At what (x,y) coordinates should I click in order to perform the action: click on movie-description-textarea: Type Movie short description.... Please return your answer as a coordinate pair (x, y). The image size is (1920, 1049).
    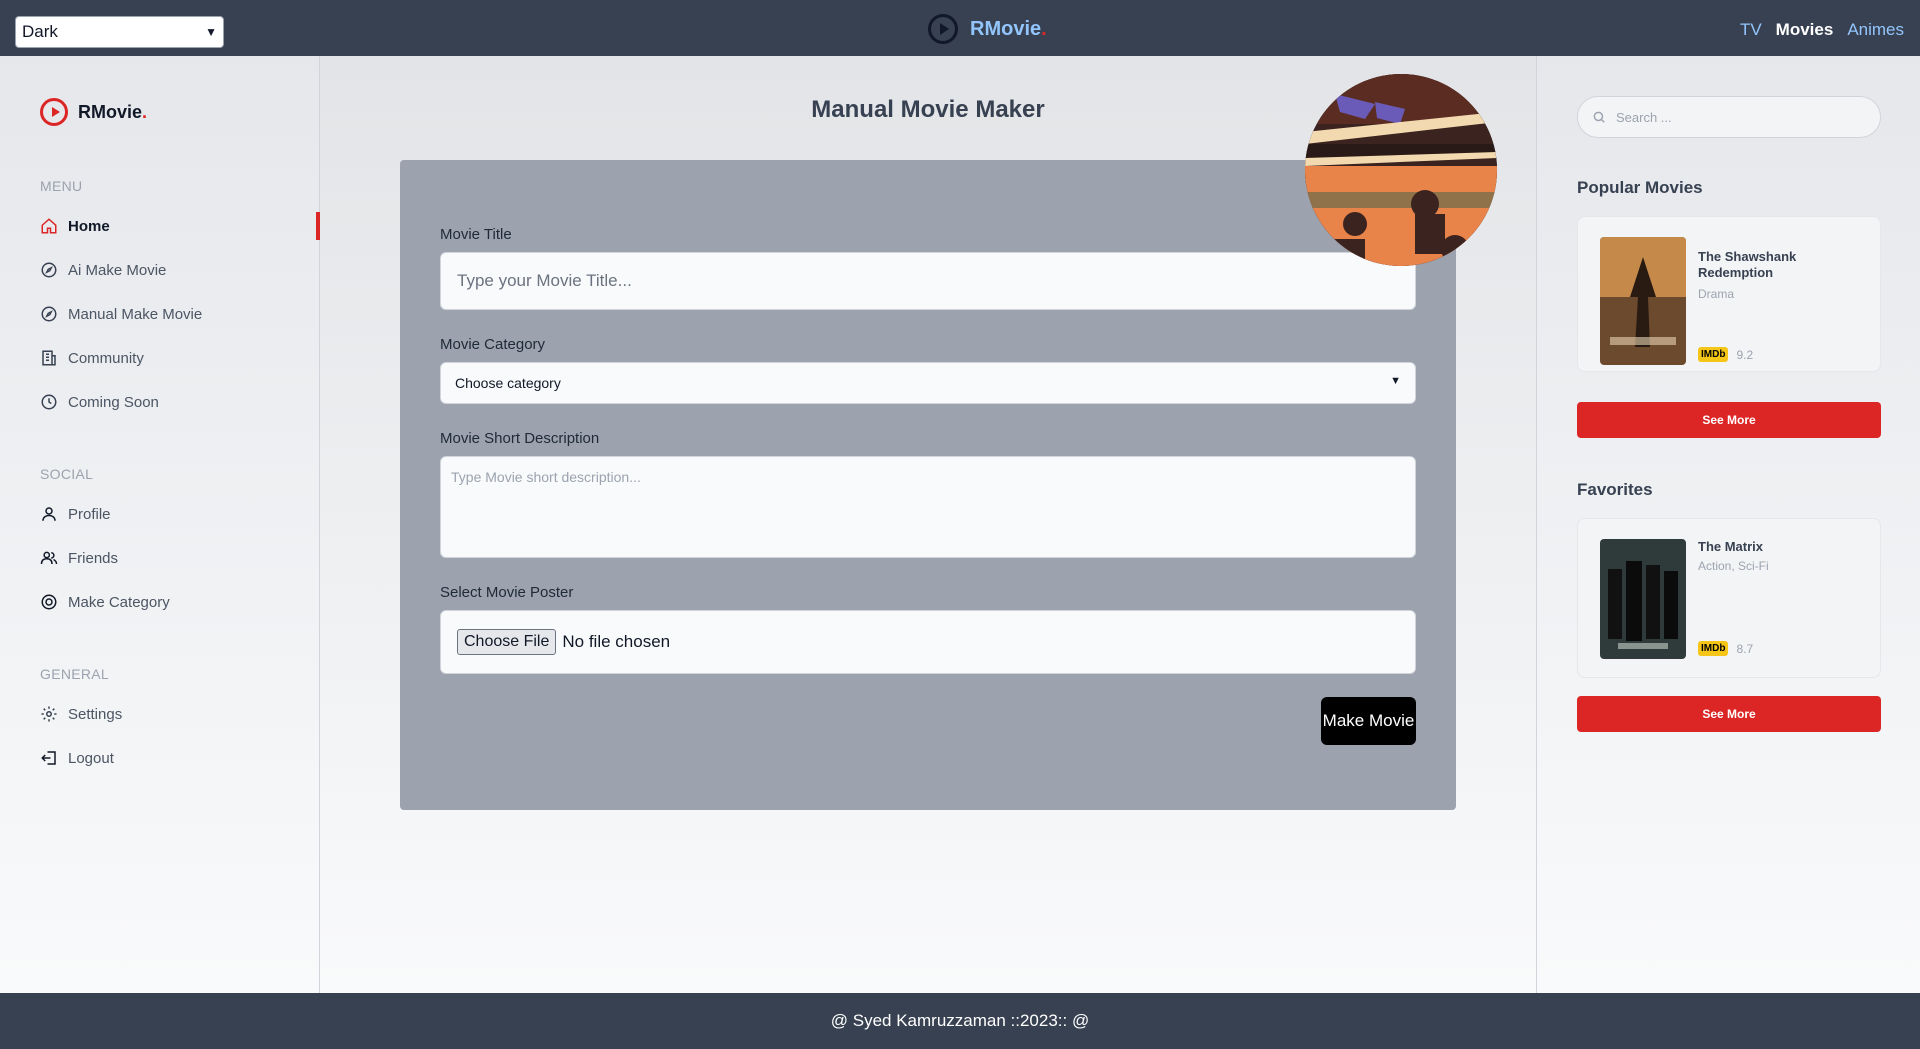
    Looking at the image, I should click on (928, 507).